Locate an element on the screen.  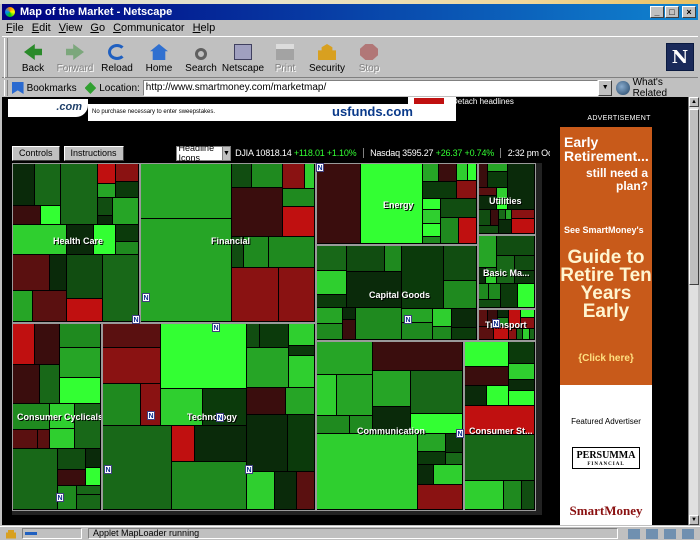
back-button: Back is located at coordinates (33, 57).